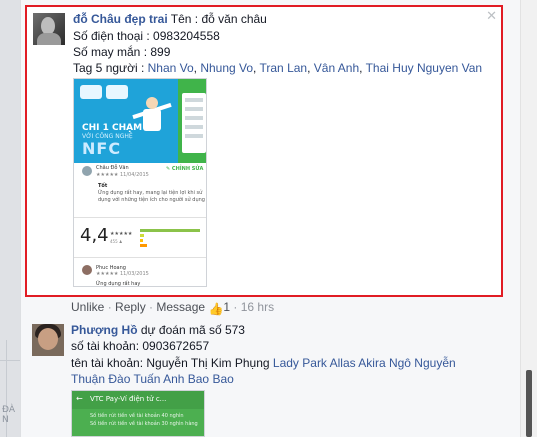 Image resolution: width=537 pixels, height=437 pixels. I want to click on review-date: ★★★★★ 11/03/2015, so click(122, 274).